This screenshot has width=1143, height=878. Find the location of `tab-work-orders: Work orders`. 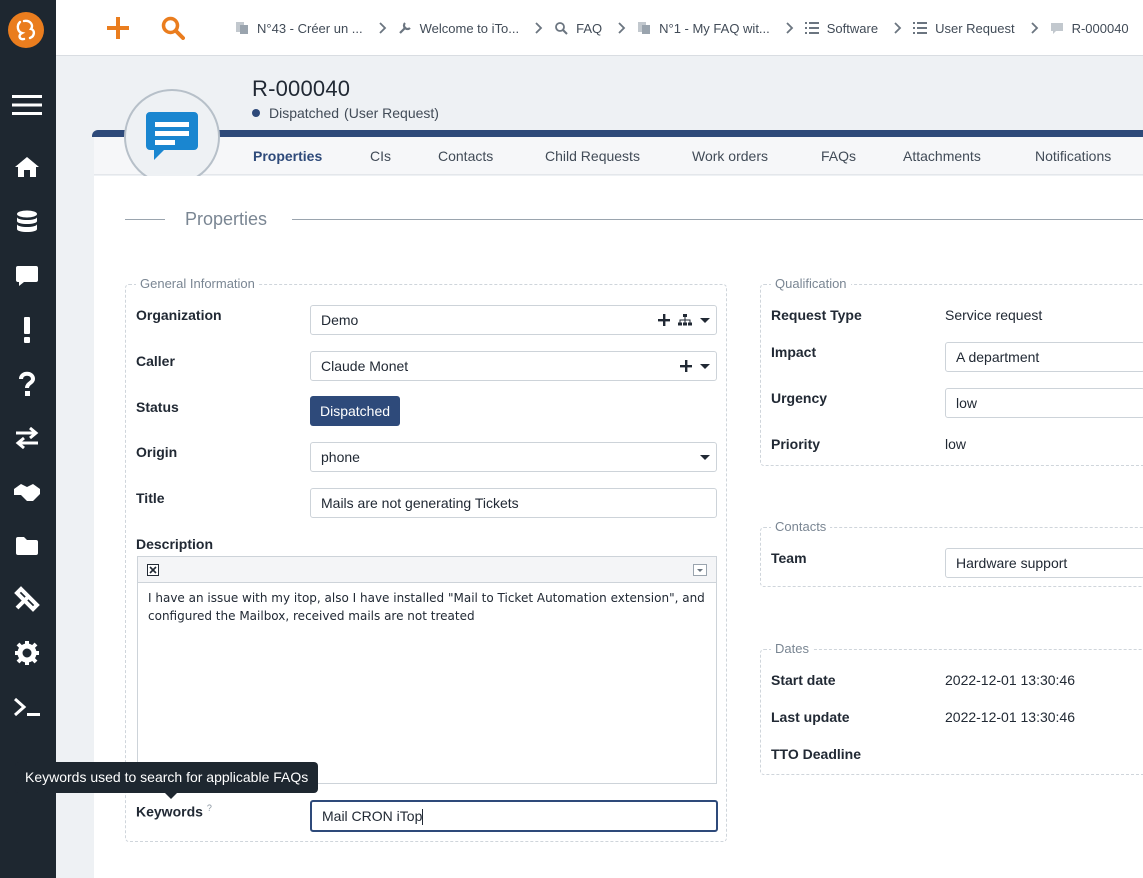

tab-work-orders: Work orders is located at coordinates (730, 156).